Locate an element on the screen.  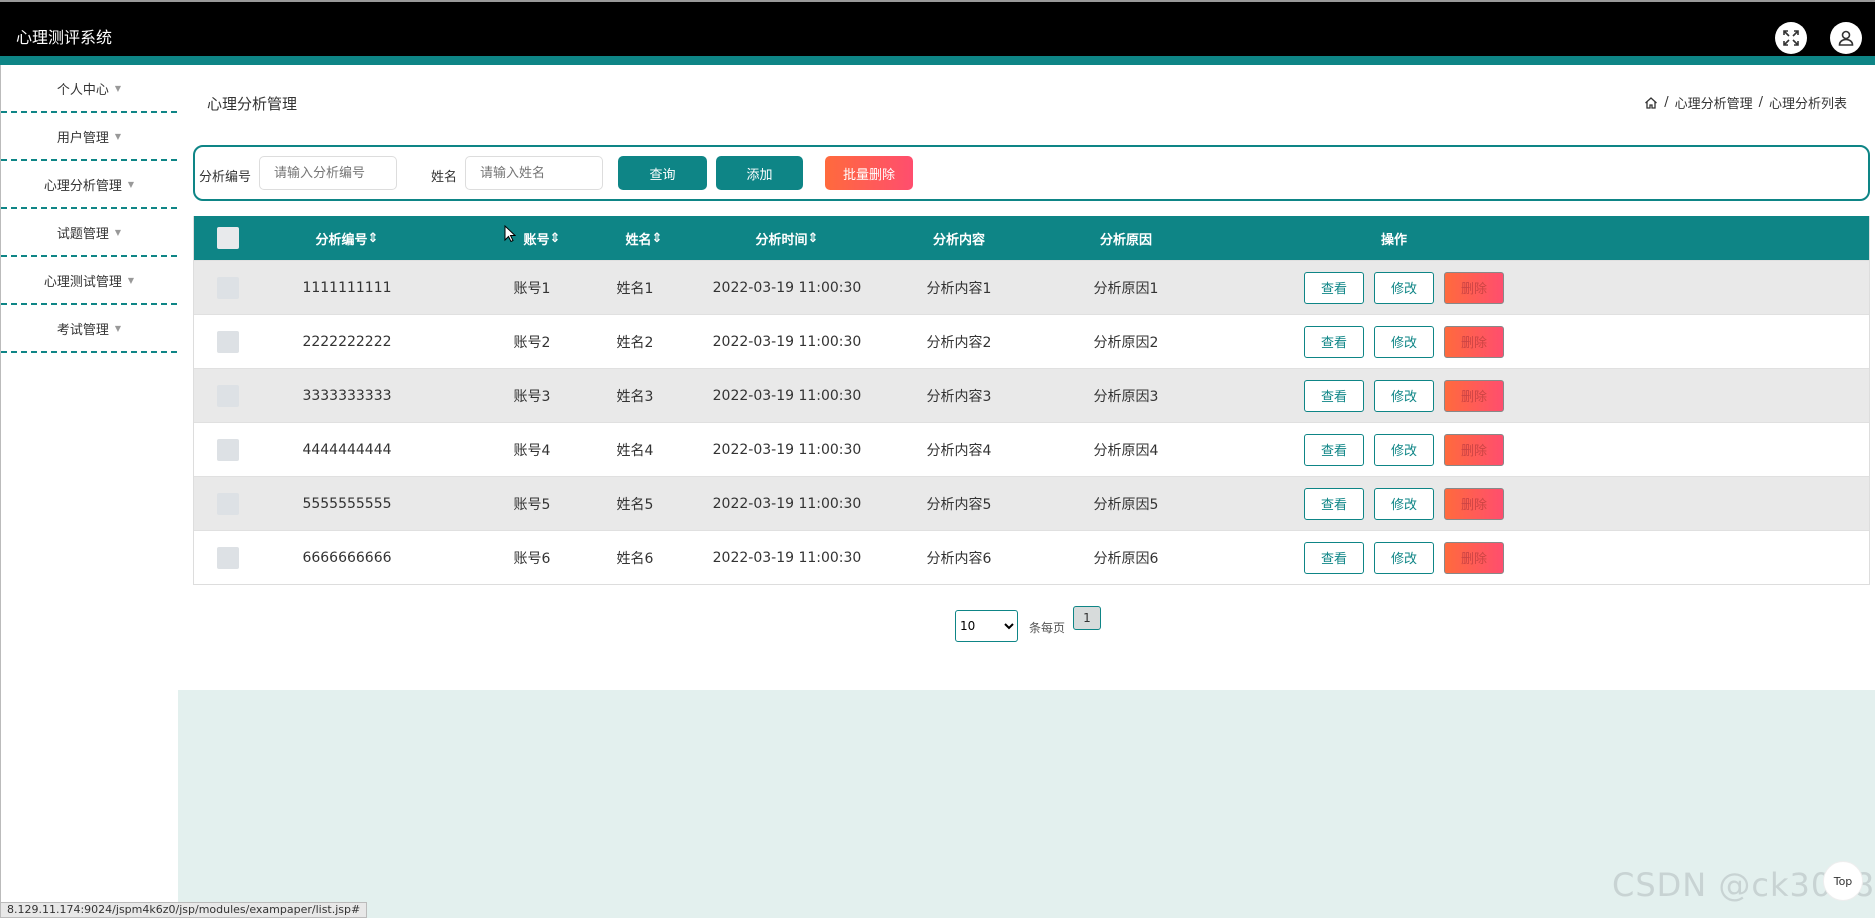
sidebar-item-personal-center: 个人中心 ▼ is located at coordinates (89, 89).